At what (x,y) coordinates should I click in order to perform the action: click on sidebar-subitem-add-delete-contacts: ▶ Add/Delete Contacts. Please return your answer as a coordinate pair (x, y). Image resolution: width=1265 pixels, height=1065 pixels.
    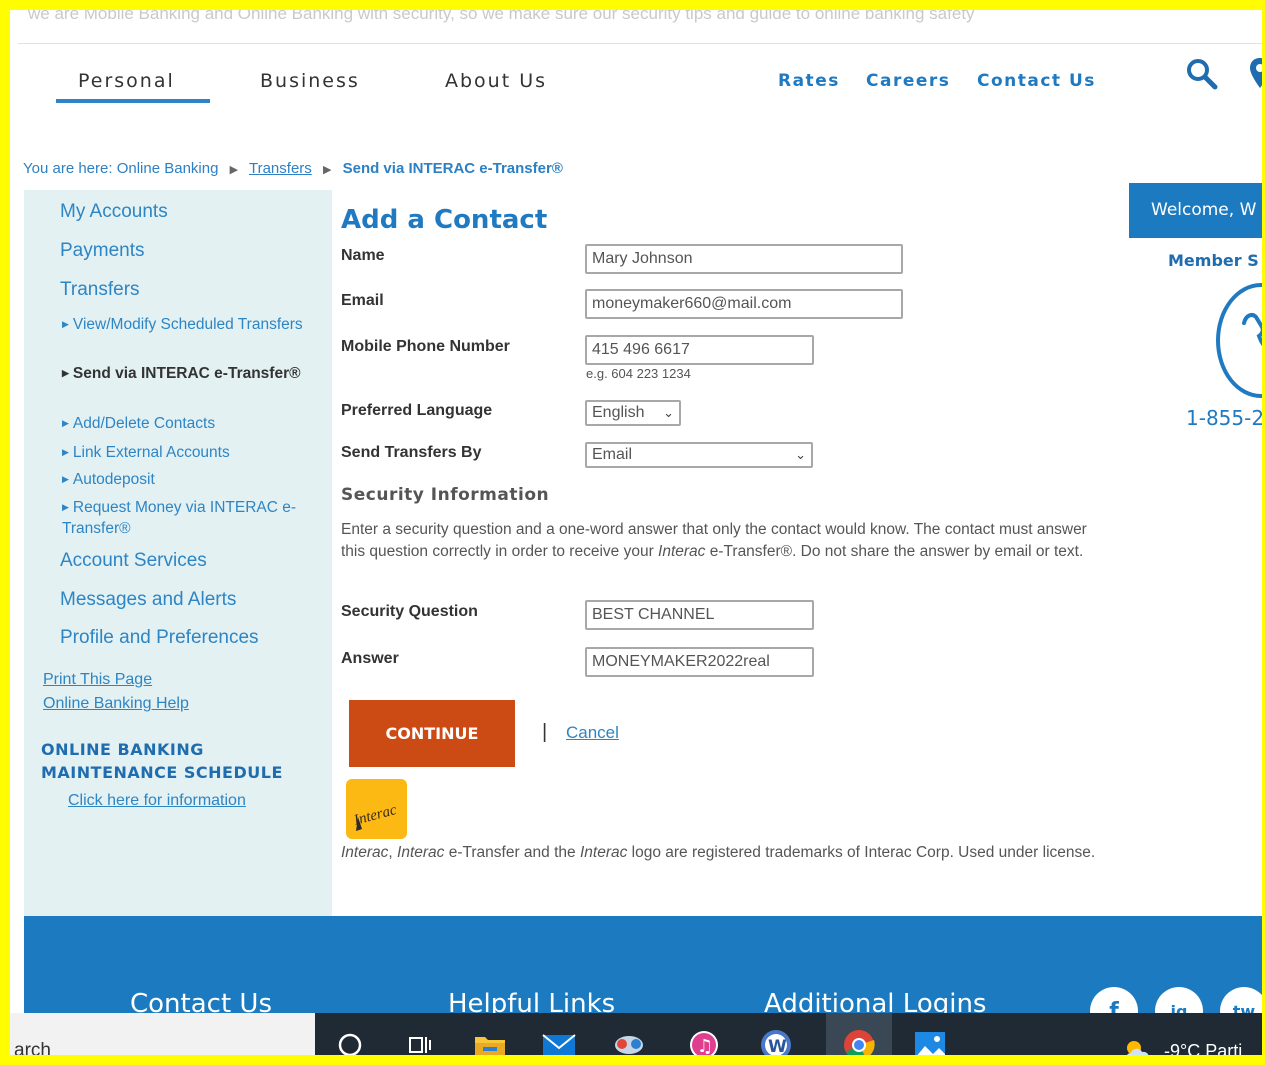
    Looking at the image, I should click on (192, 423).